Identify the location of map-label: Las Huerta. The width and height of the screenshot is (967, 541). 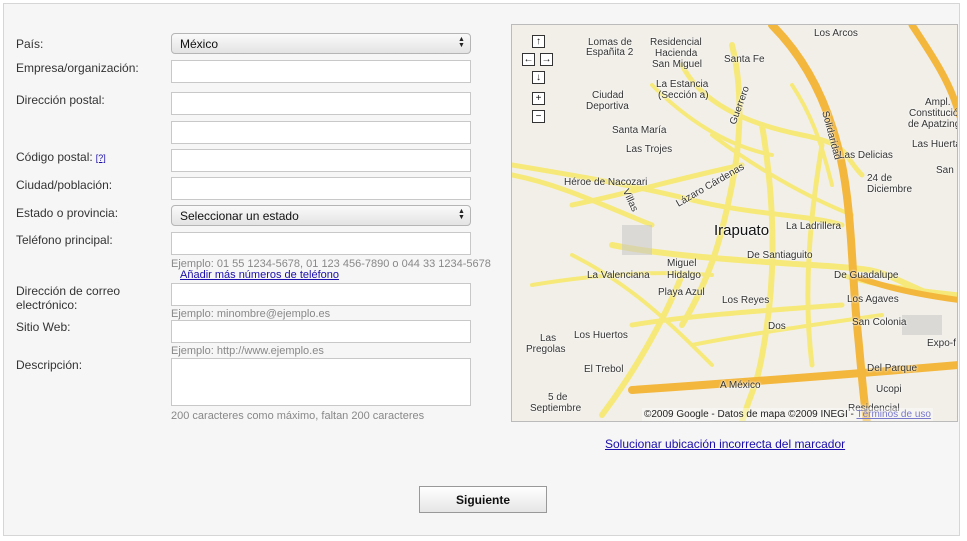
(935, 144).